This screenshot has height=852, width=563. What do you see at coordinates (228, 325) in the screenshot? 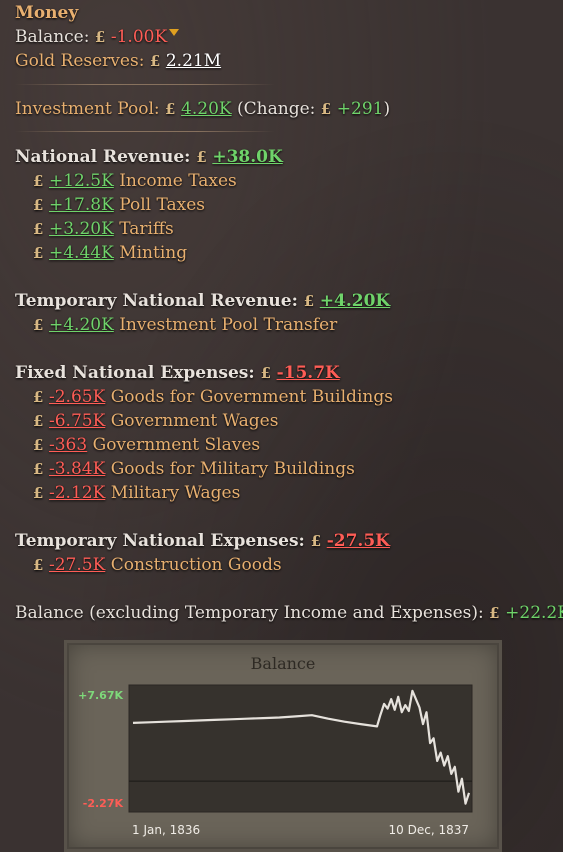
I see `temp-revenue-item-label: Investment Pool Transfer` at bounding box center [228, 325].